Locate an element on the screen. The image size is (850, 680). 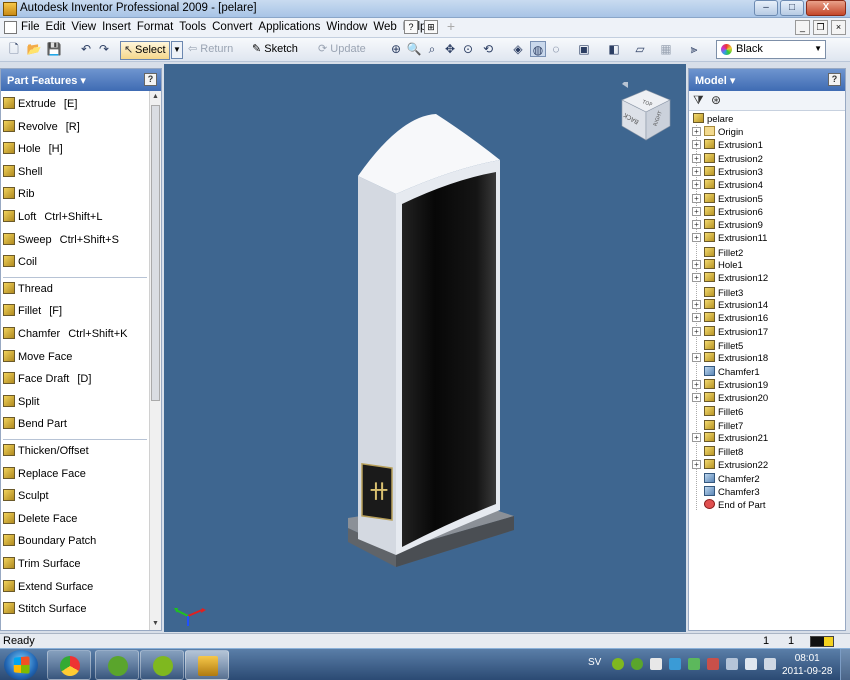
feature-move-face: Move Face is located at coordinates (76, 357).